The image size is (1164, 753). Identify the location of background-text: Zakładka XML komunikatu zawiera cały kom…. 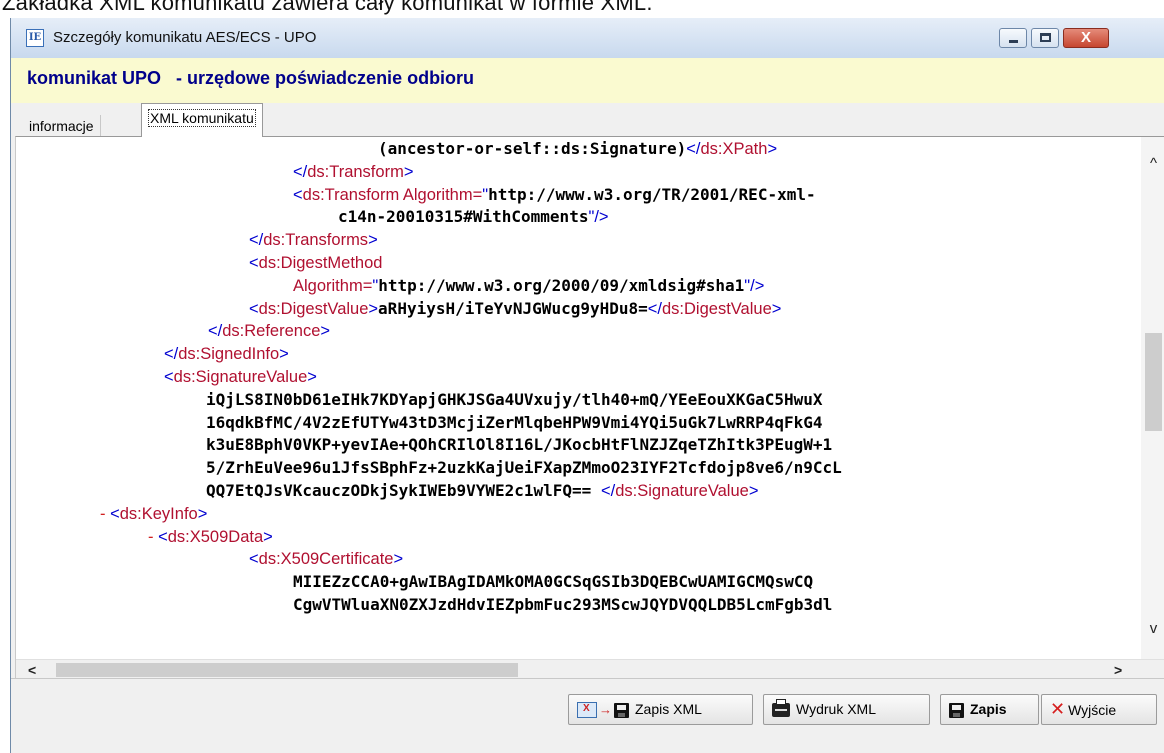
(327, 7).